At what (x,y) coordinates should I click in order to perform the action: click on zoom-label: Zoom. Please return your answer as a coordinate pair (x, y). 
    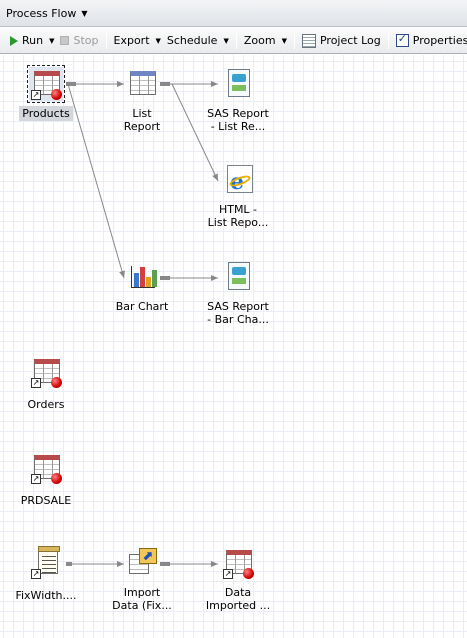
    Looking at the image, I should click on (259, 40).